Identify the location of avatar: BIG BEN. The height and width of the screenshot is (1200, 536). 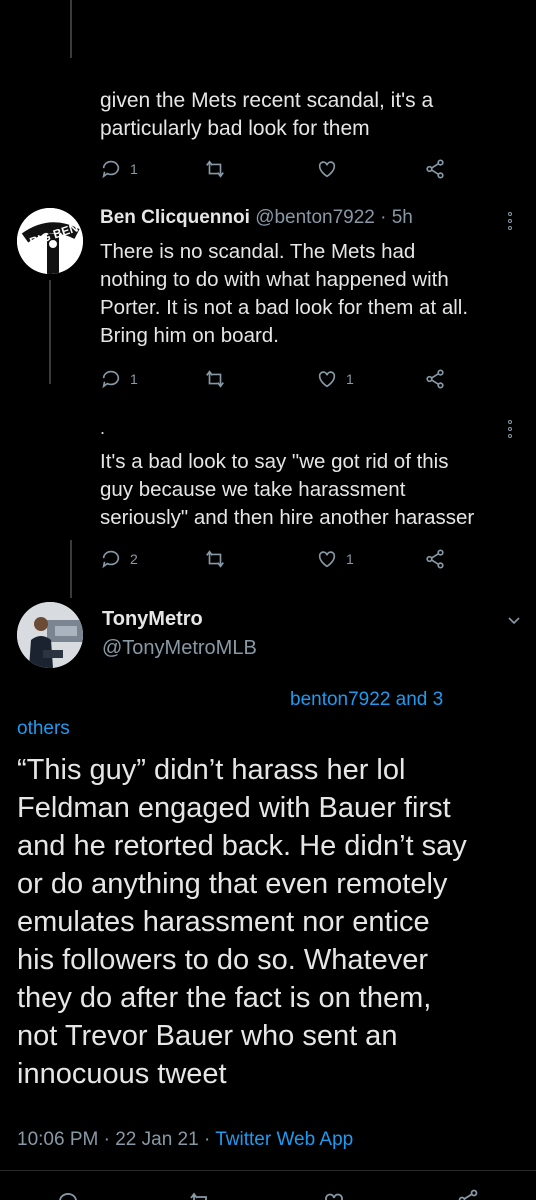
(50, 241).